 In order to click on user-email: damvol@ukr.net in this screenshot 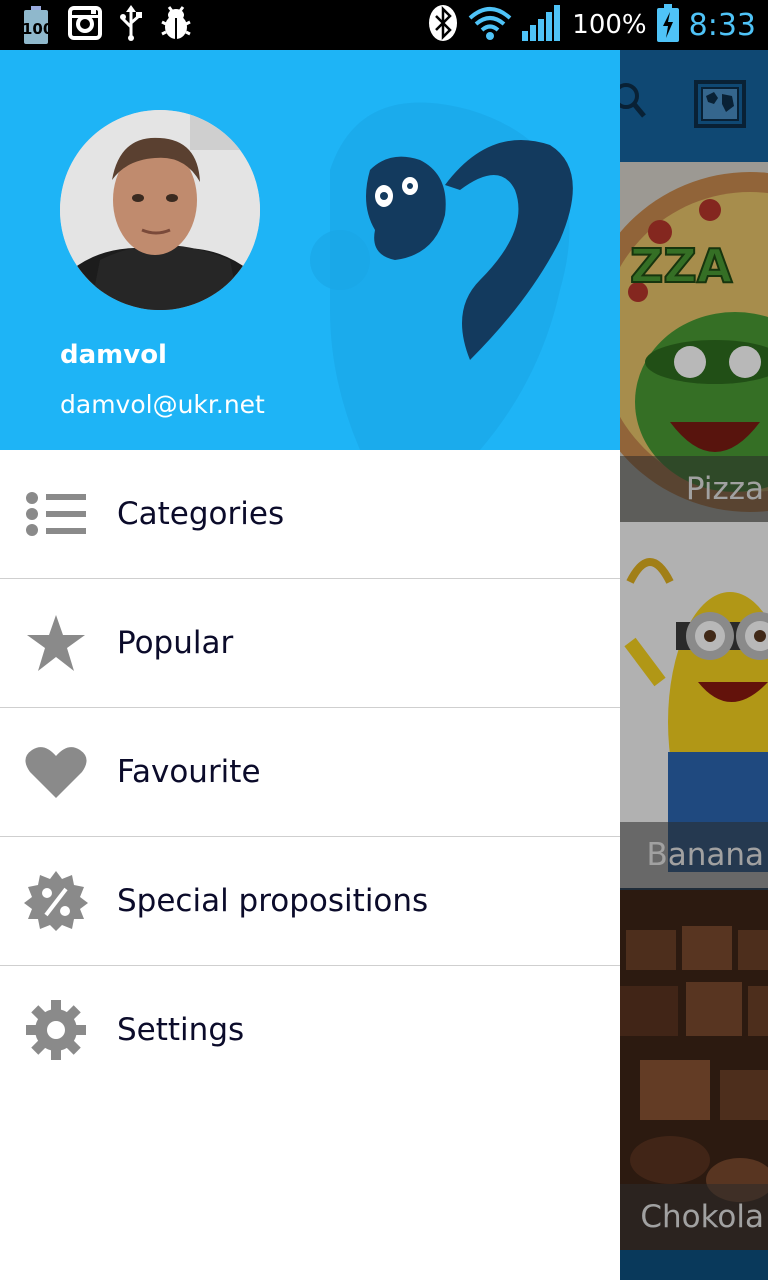, I will do `click(162, 404)`.